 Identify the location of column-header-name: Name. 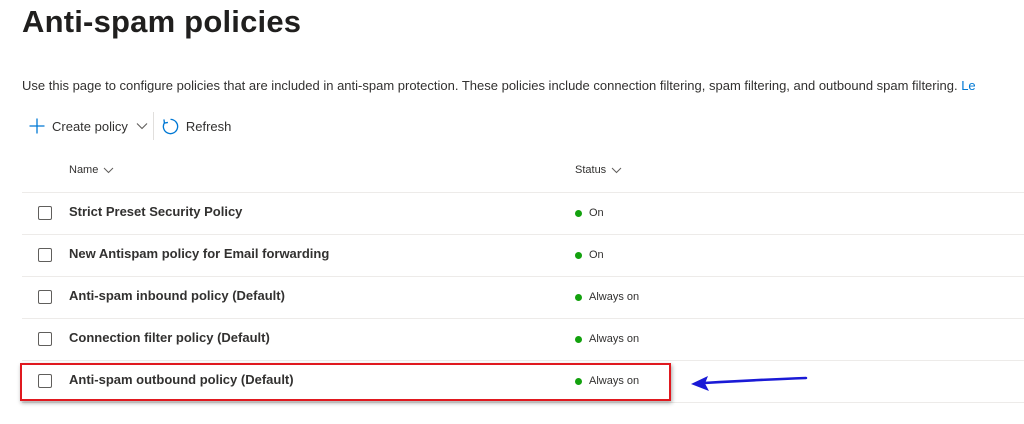
(91, 170).